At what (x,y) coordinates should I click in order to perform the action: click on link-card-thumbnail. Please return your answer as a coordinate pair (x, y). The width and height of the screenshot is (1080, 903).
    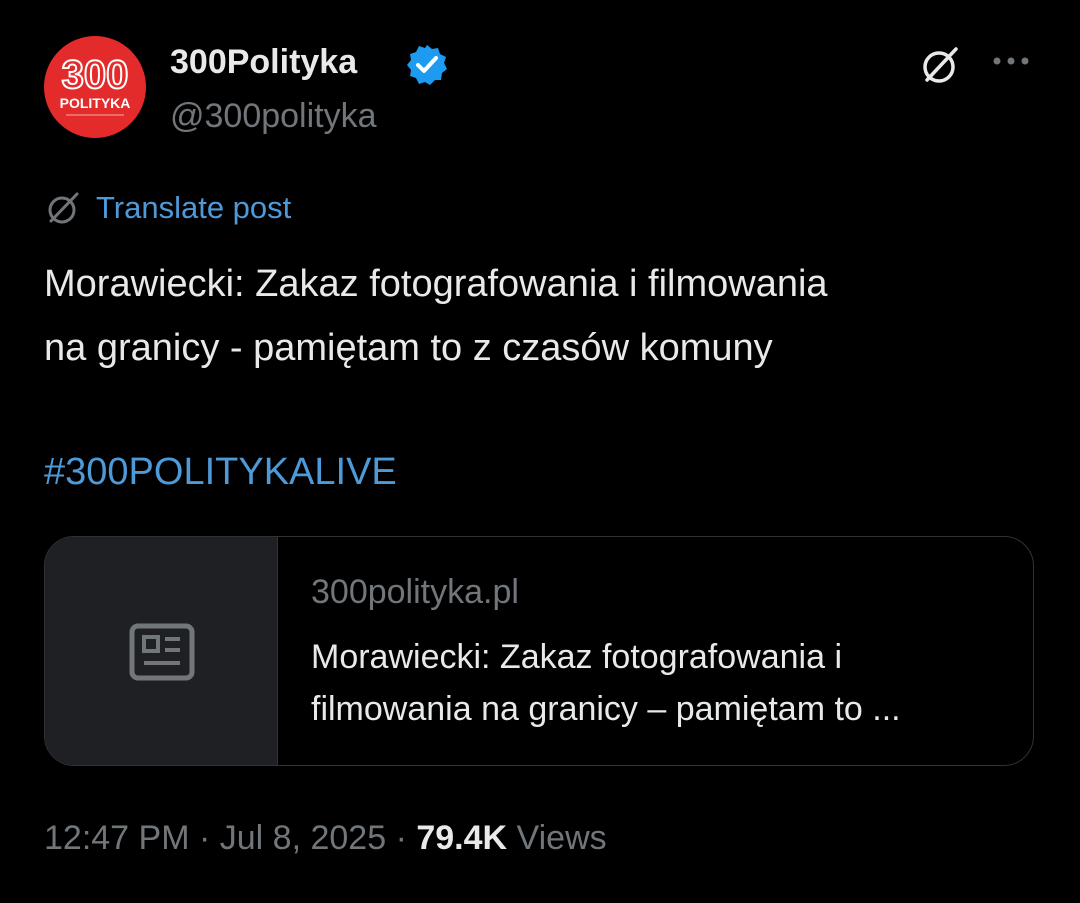
    Looking at the image, I should click on (161, 651).